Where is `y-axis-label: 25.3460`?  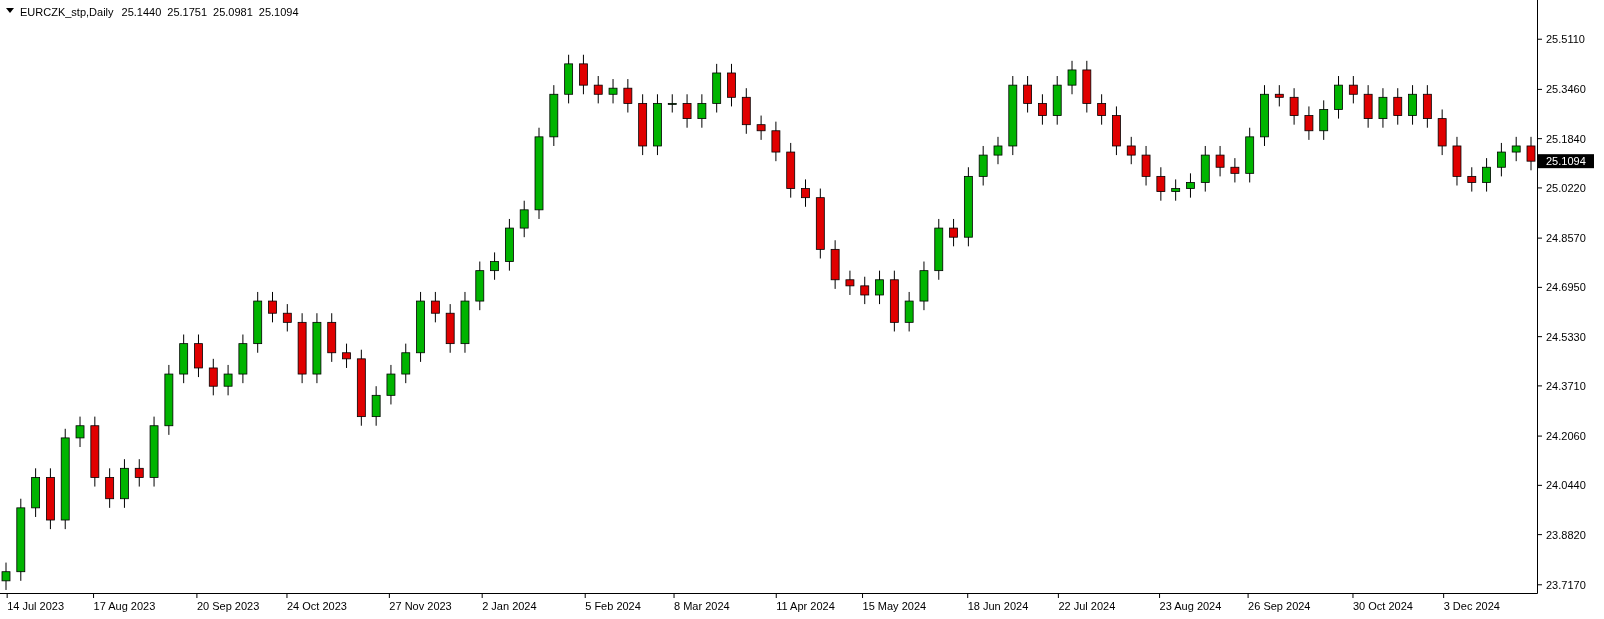 y-axis-label: 25.3460 is located at coordinates (1566, 89).